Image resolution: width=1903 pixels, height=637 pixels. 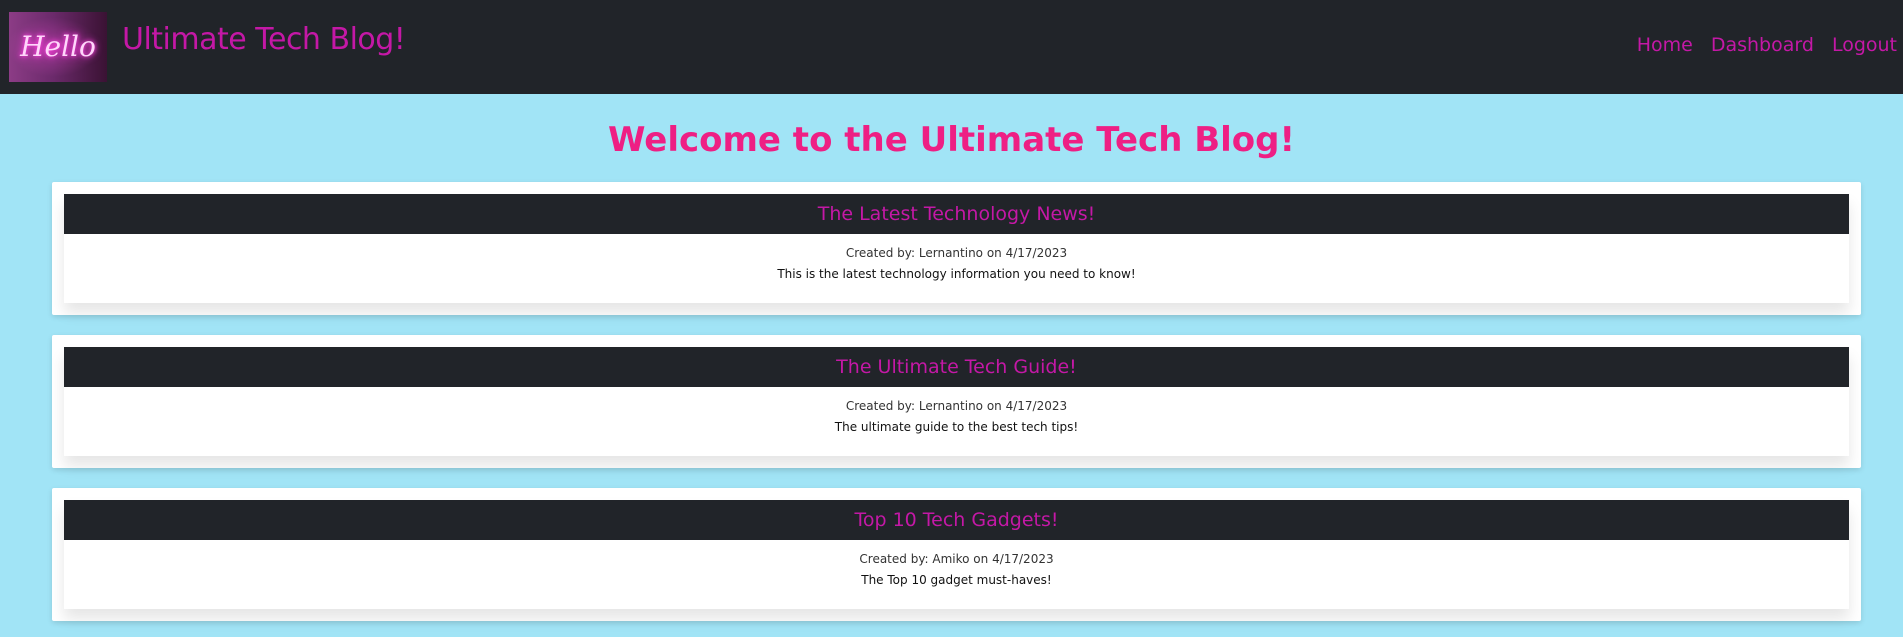 I want to click on post-title-bar: The Latest Technology News!, so click(x=956, y=214).